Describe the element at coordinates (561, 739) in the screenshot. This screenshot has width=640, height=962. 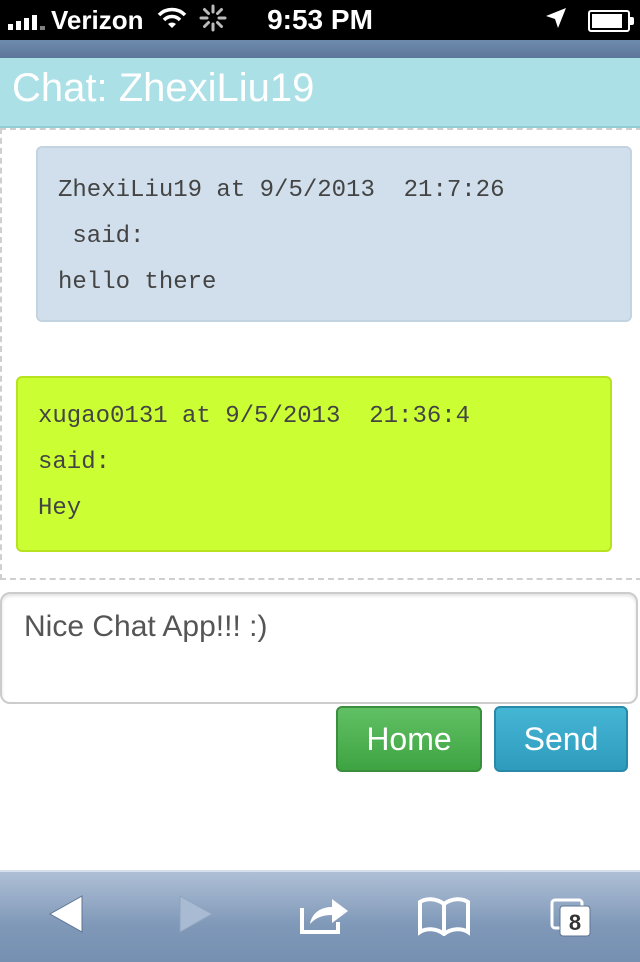
I see `send-button: Send` at that location.